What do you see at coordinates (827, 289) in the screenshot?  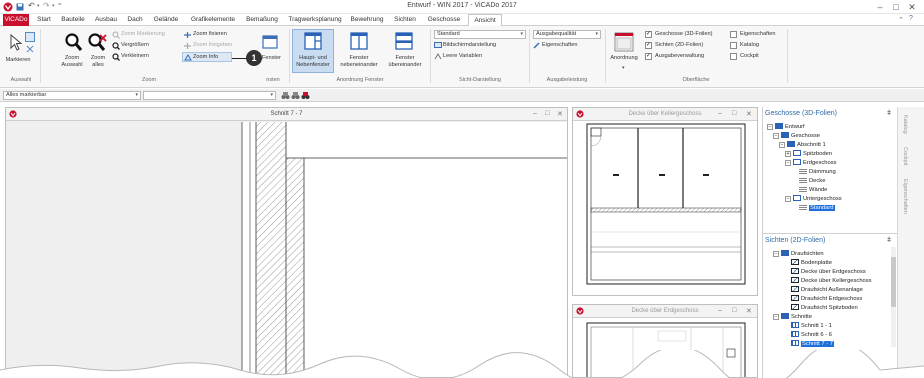 I see `tree-item-aussenanlage: Draufsicht Außenanlage` at bounding box center [827, 289].